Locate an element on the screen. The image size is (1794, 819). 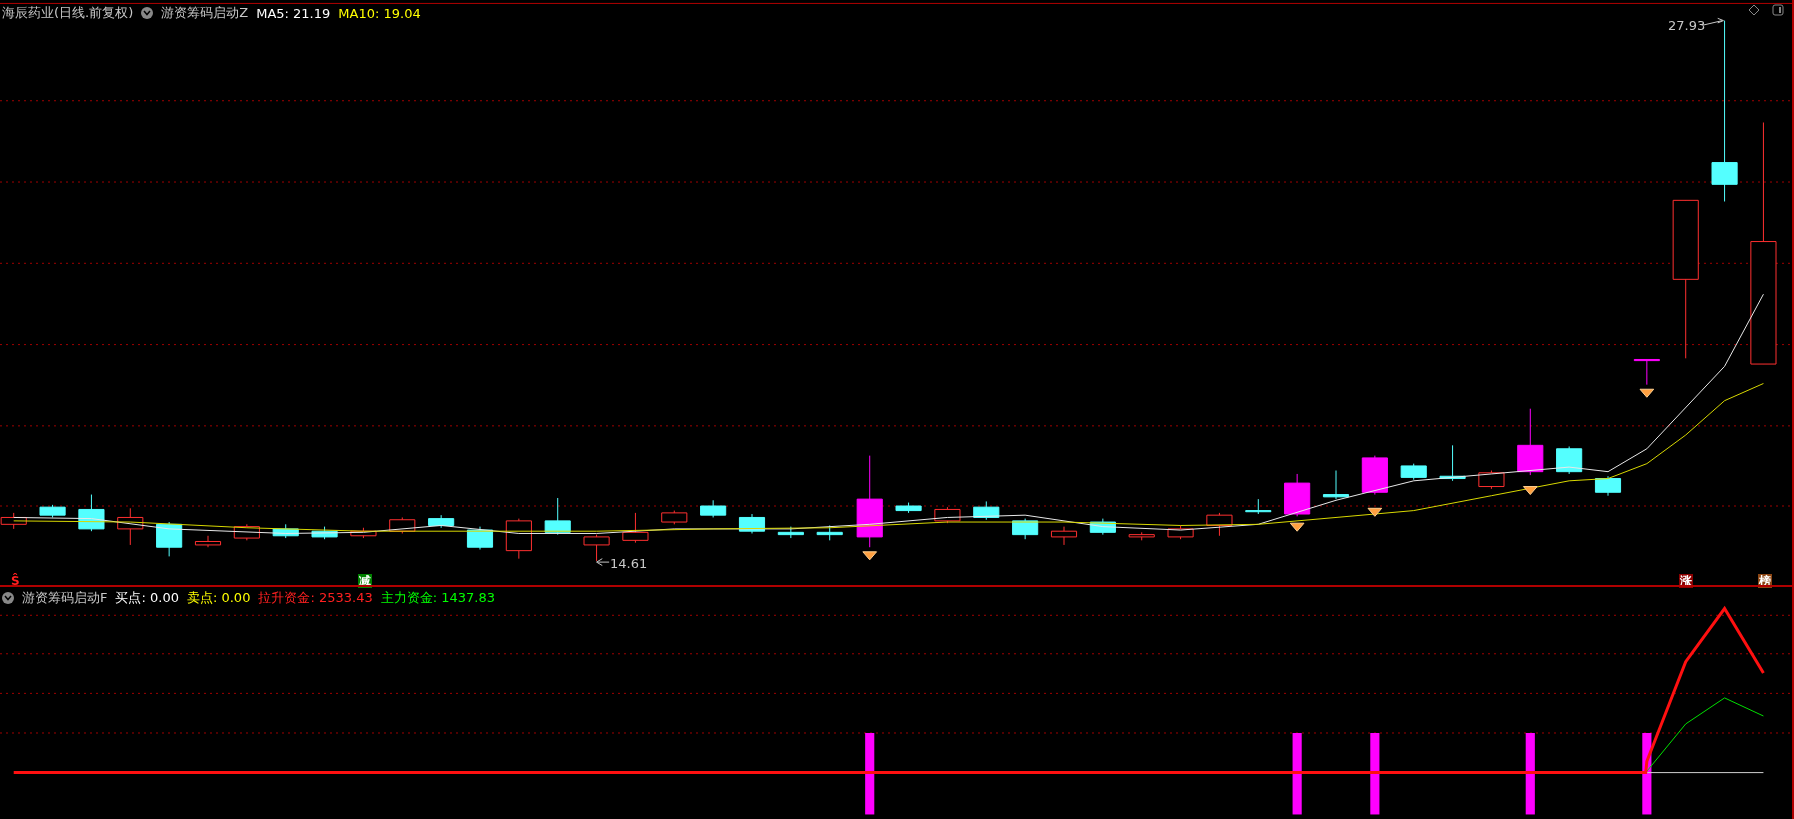
legend-text: 拉升资金: 2533.43 is located at coordinates (315, 598).